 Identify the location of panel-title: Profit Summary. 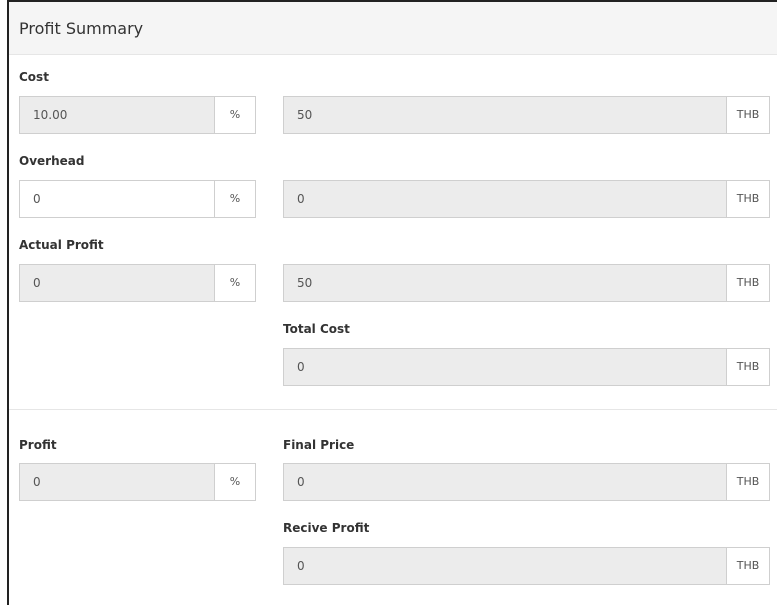
(81, 28).